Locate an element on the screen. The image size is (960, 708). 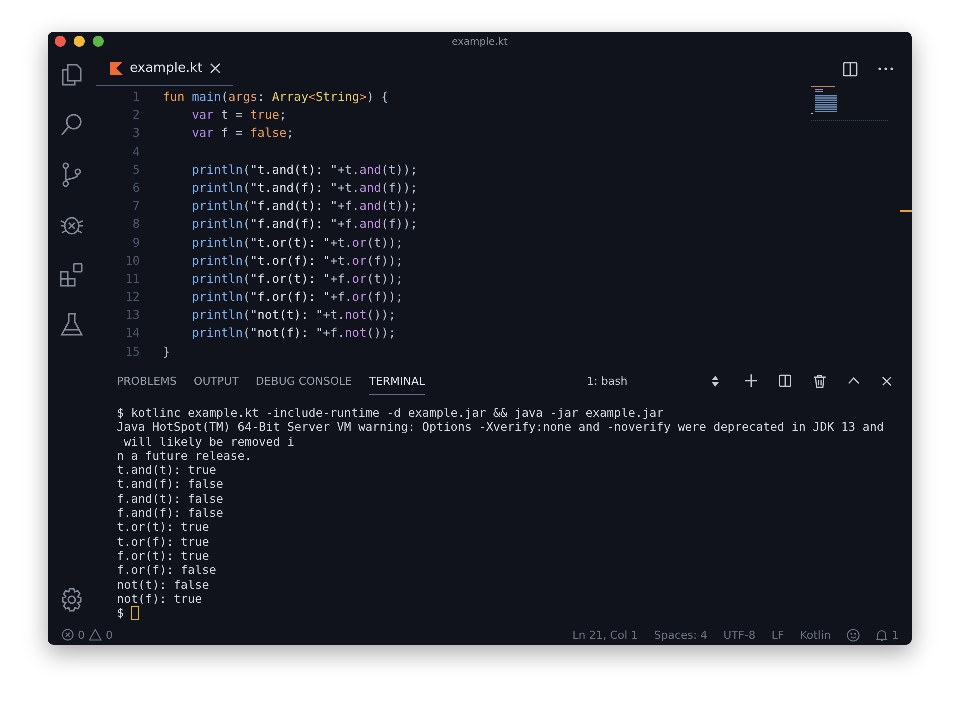
code-line: println("t.or(t): "+t.or(t)); is located at coordinates (297, 243).